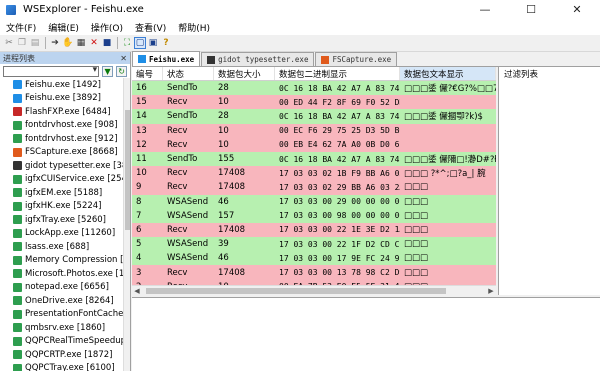 This screenshot has width=600, height=371. What do you see at coordinates (74, 273) in the screenshot?
I see `process-name: Microsoft.Photos.exe [1` at bounding box center [74, 273].